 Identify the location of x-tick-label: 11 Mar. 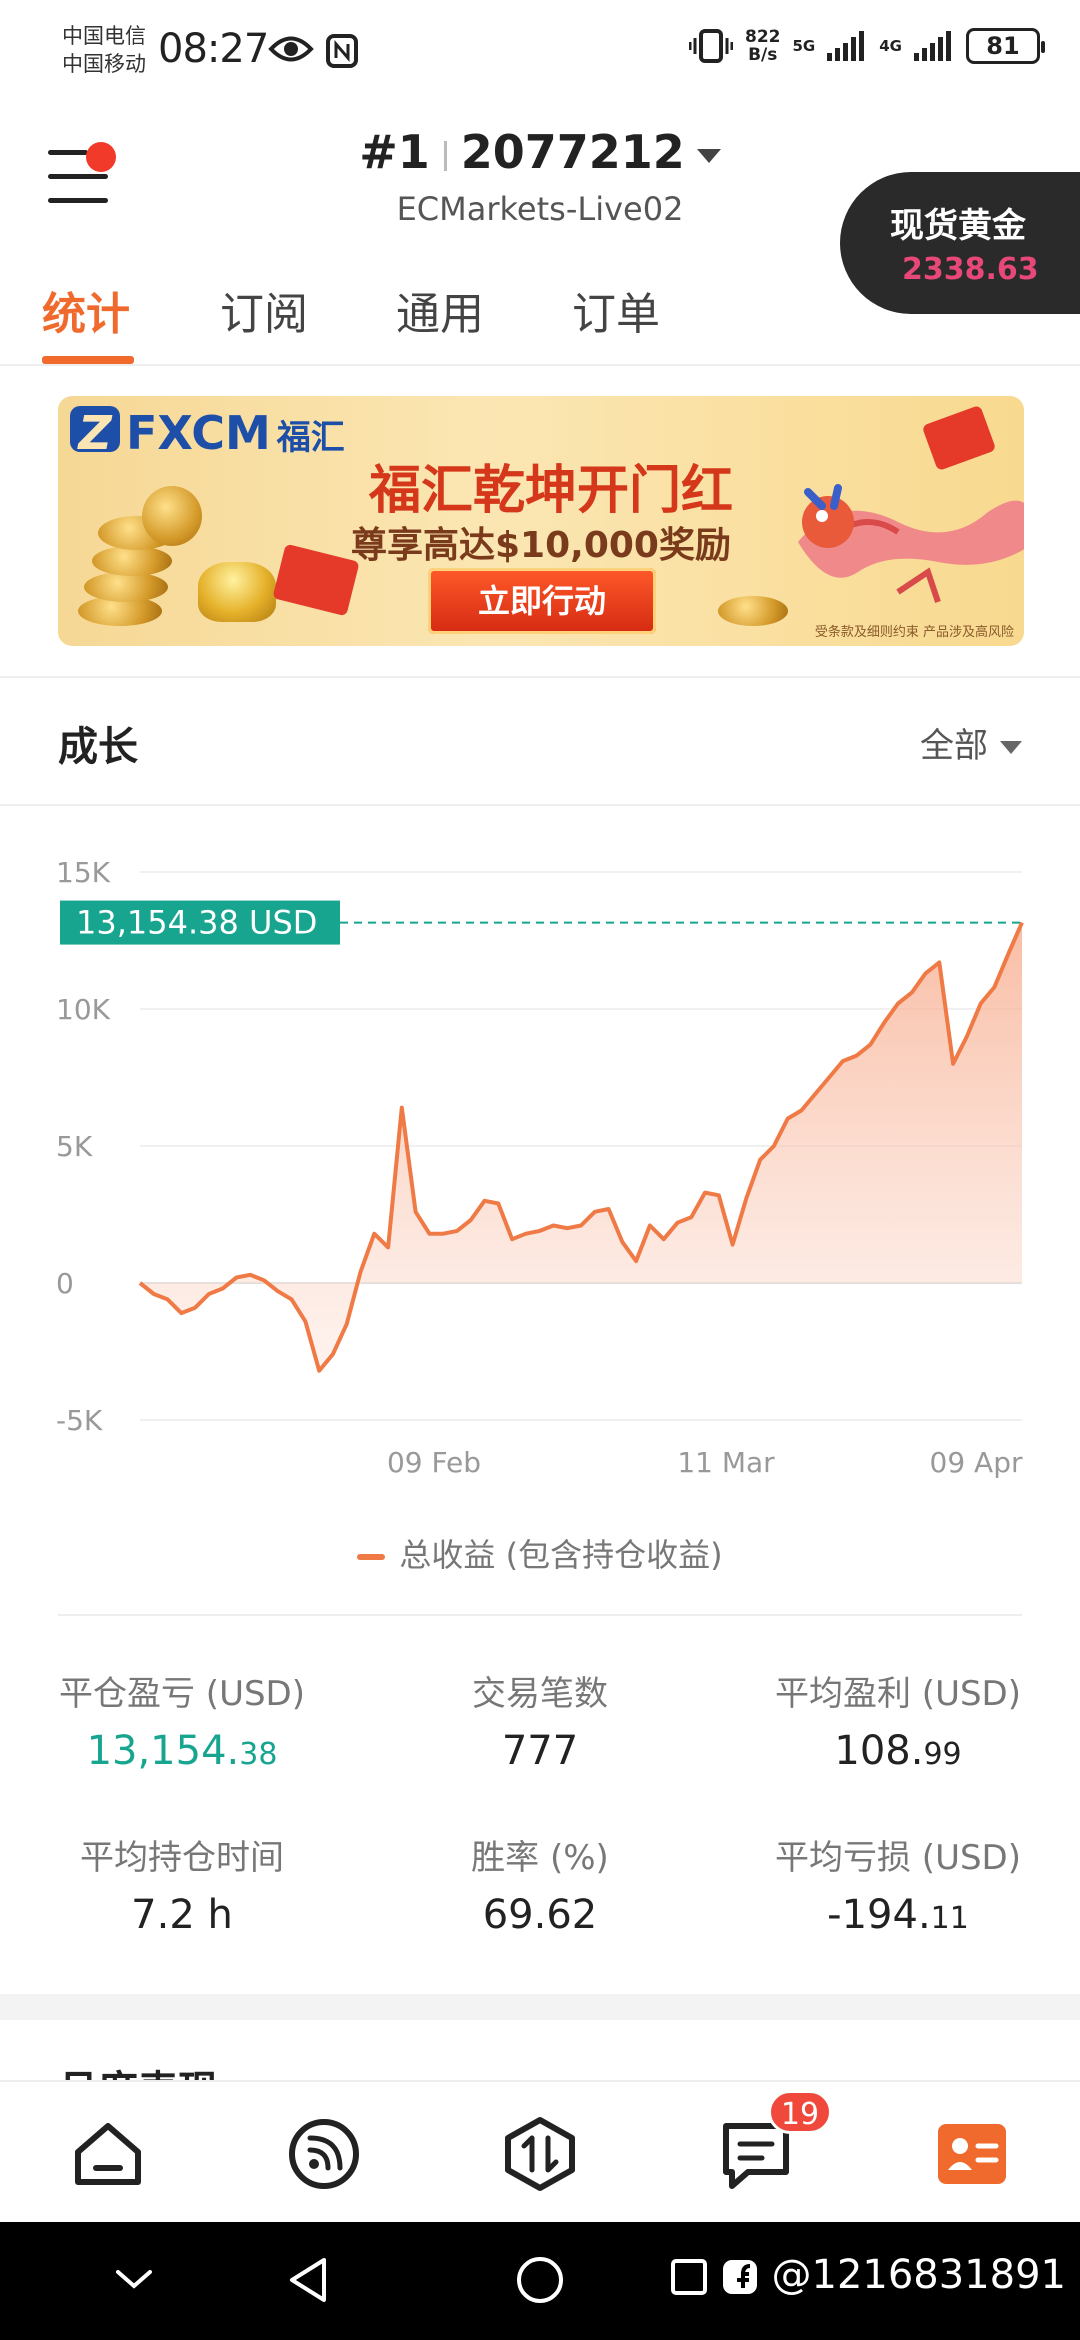
(726, 1462).